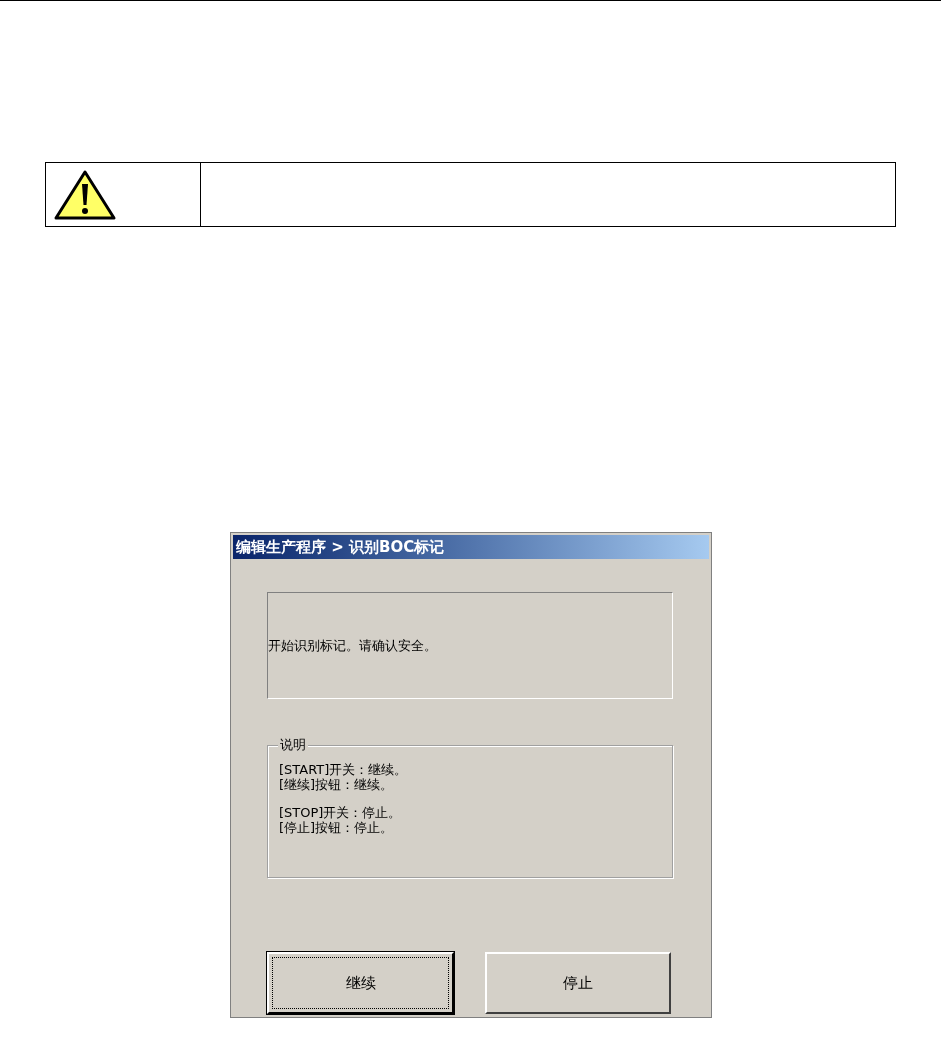 This screenshot has height=1038, width=941. I want to click on description-line: [START]开关：继续。, so click(344, 769).